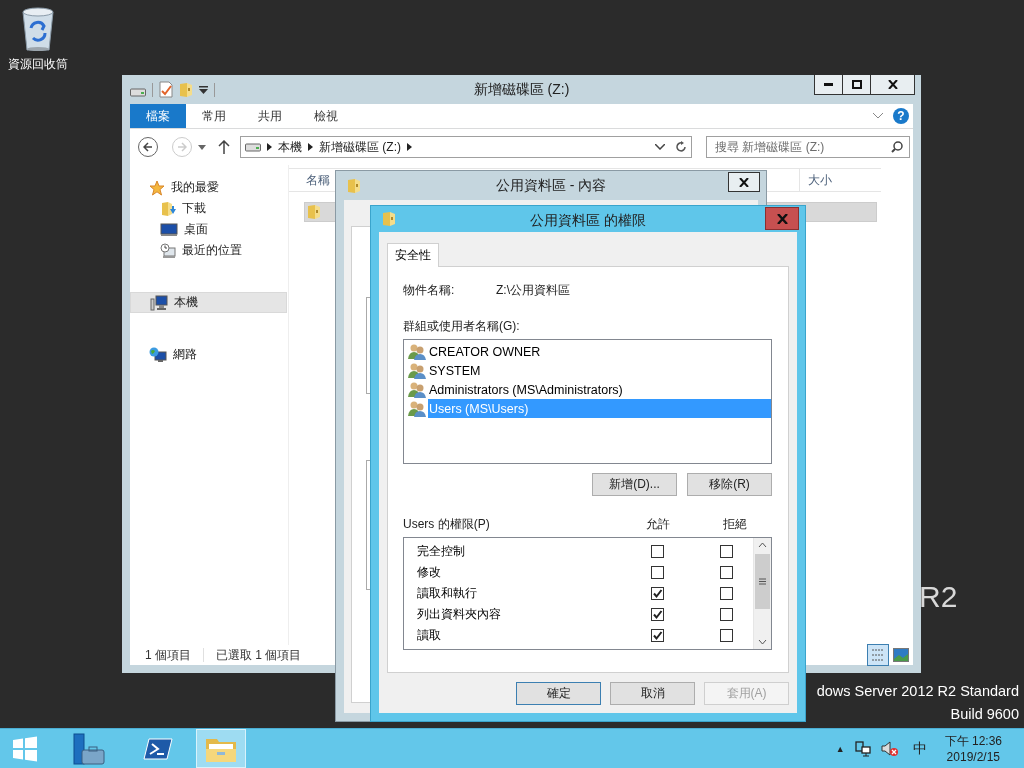 The image size is (1024, 768). Describe the element at coordinates (158, 116) in the screenshot. I see `file-menu-button: 檔案` at that location.